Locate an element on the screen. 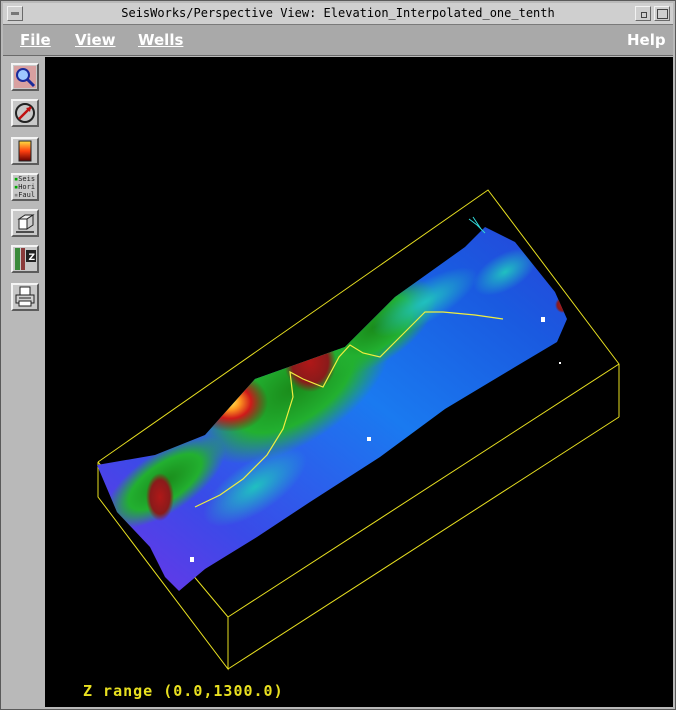 The width and height of the screenshot is (676, 710). print-icon is located at coordinates (25, 296).